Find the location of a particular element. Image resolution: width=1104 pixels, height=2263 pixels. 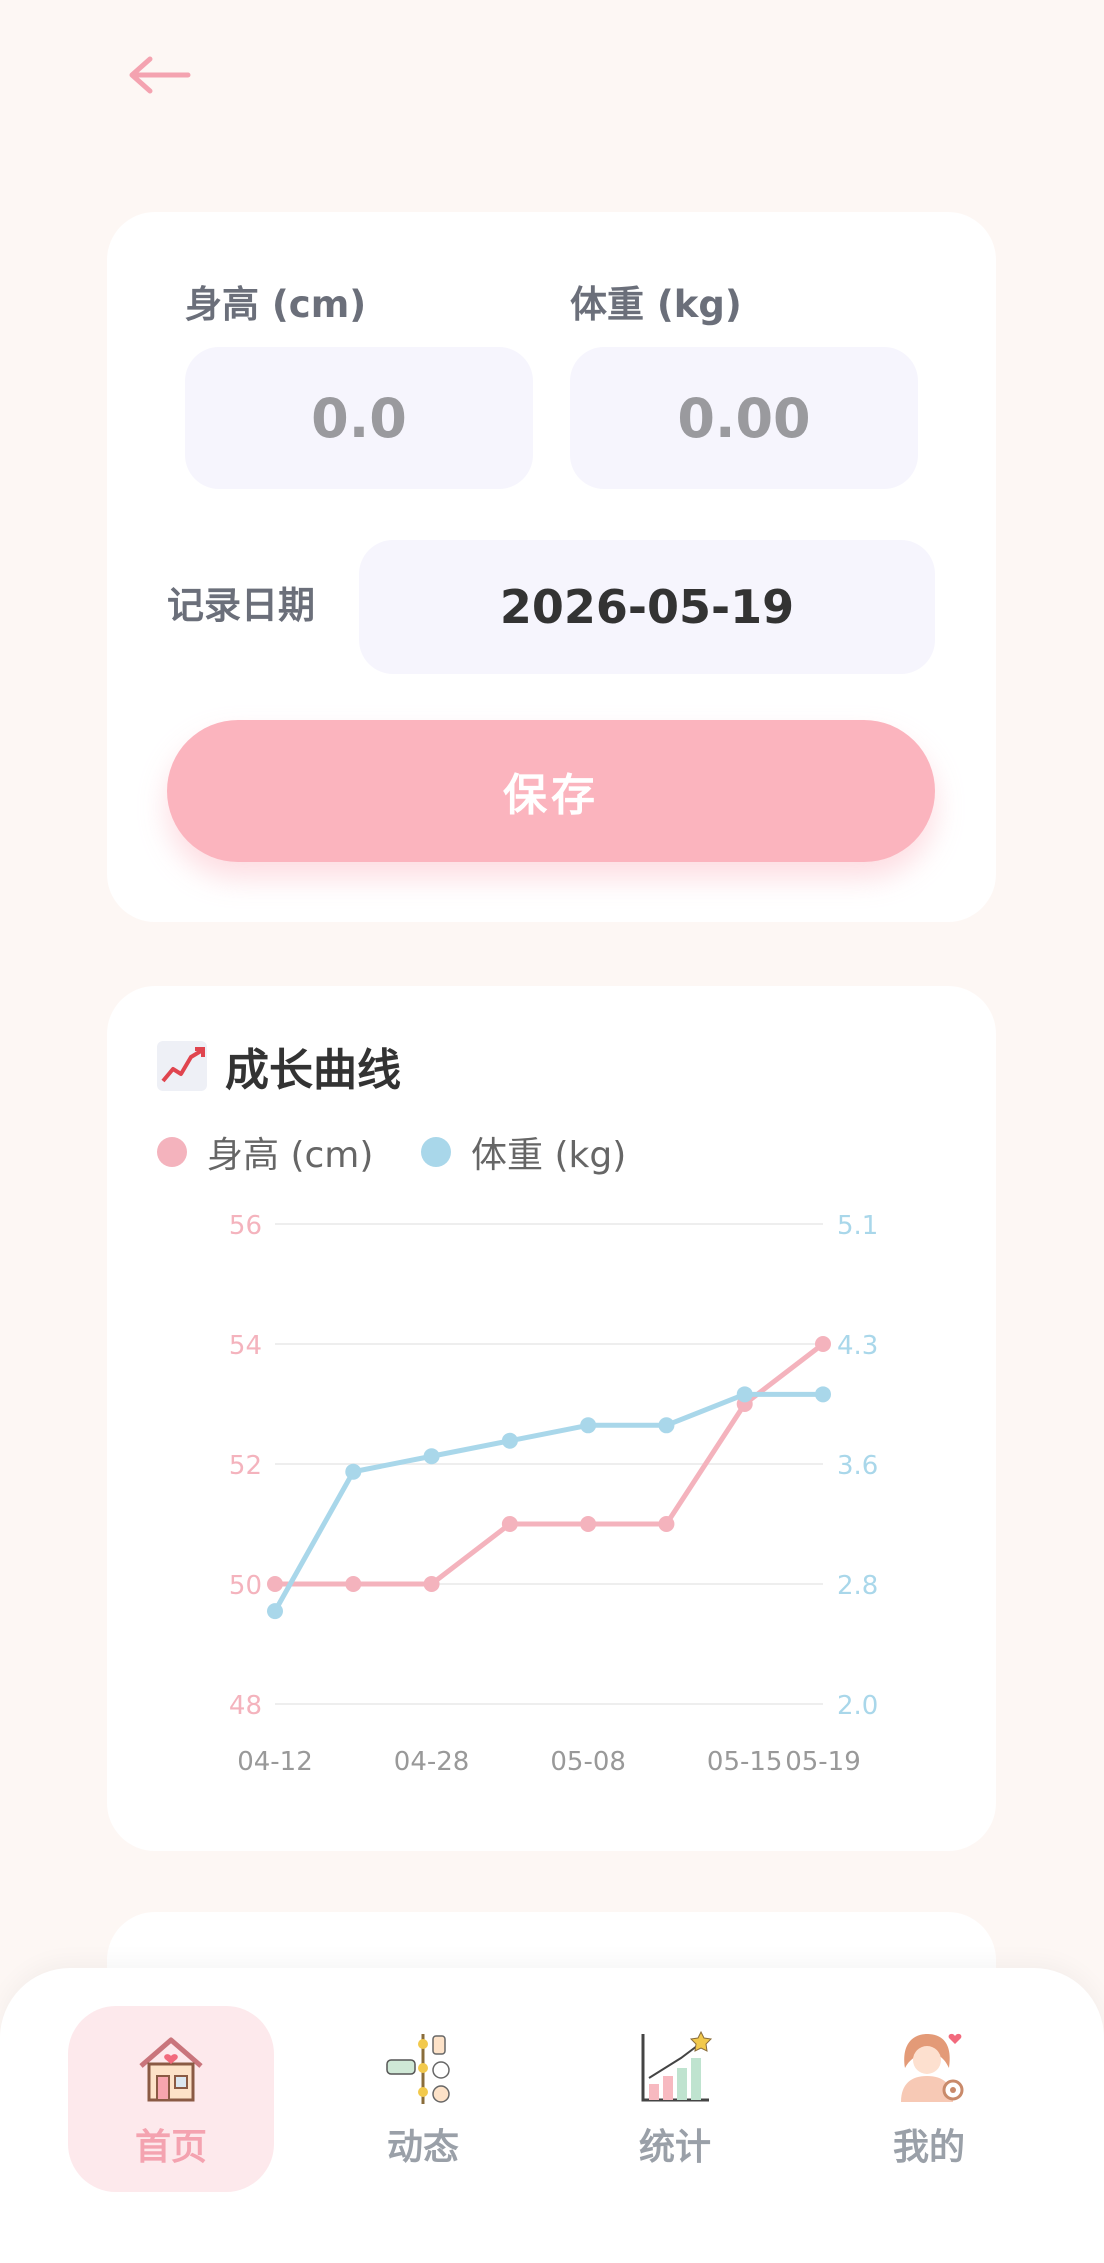

x-tick-label: 04-28 is located at coordinates (432, 1762).